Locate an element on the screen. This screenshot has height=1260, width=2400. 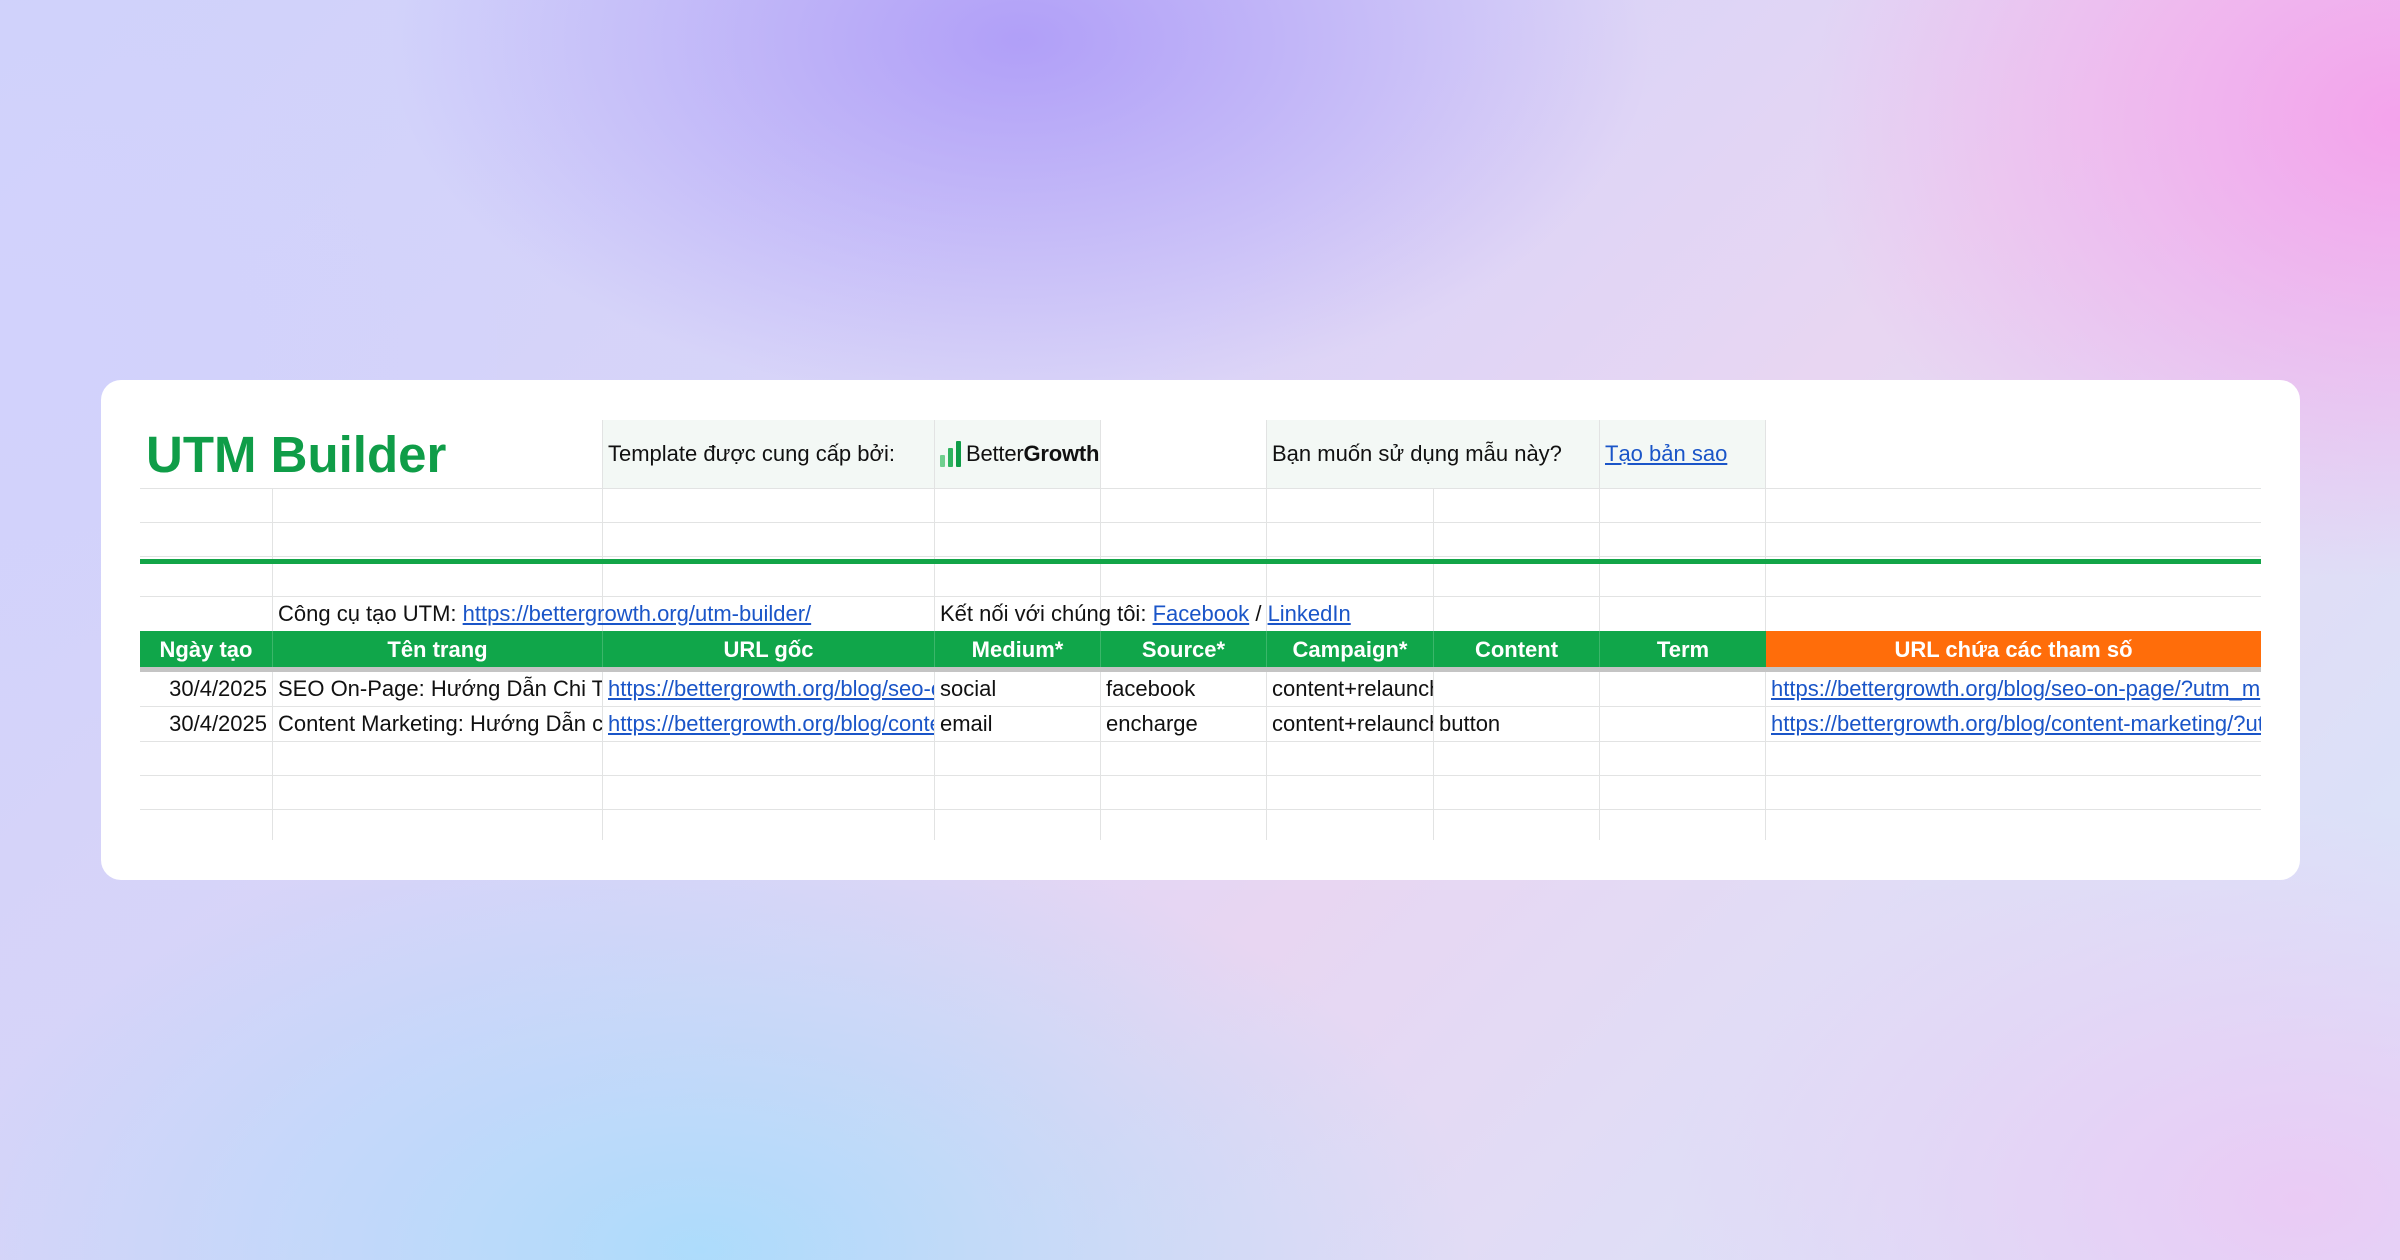
copy-link-cell: Tạo bản sao is located at coordinates (1682, 454).